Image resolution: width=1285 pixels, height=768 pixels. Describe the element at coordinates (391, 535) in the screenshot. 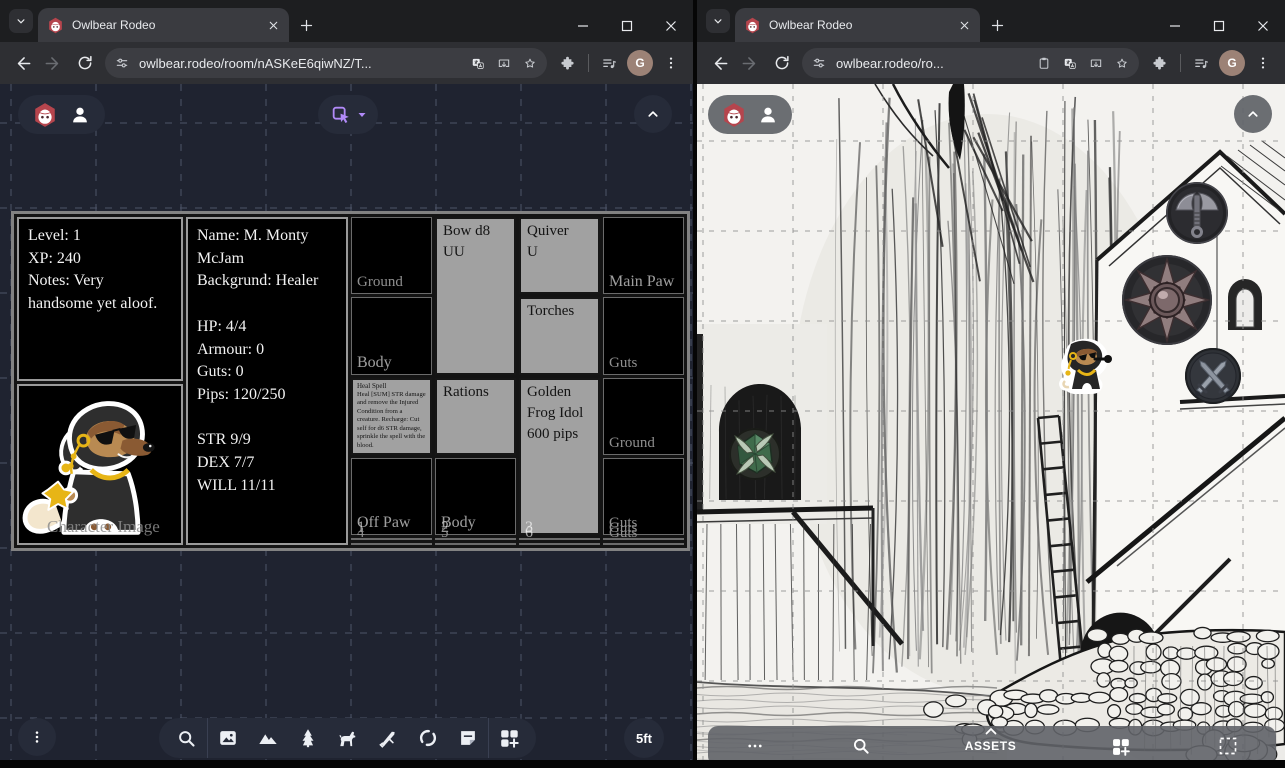

I see `slot-4: 4` at that location.